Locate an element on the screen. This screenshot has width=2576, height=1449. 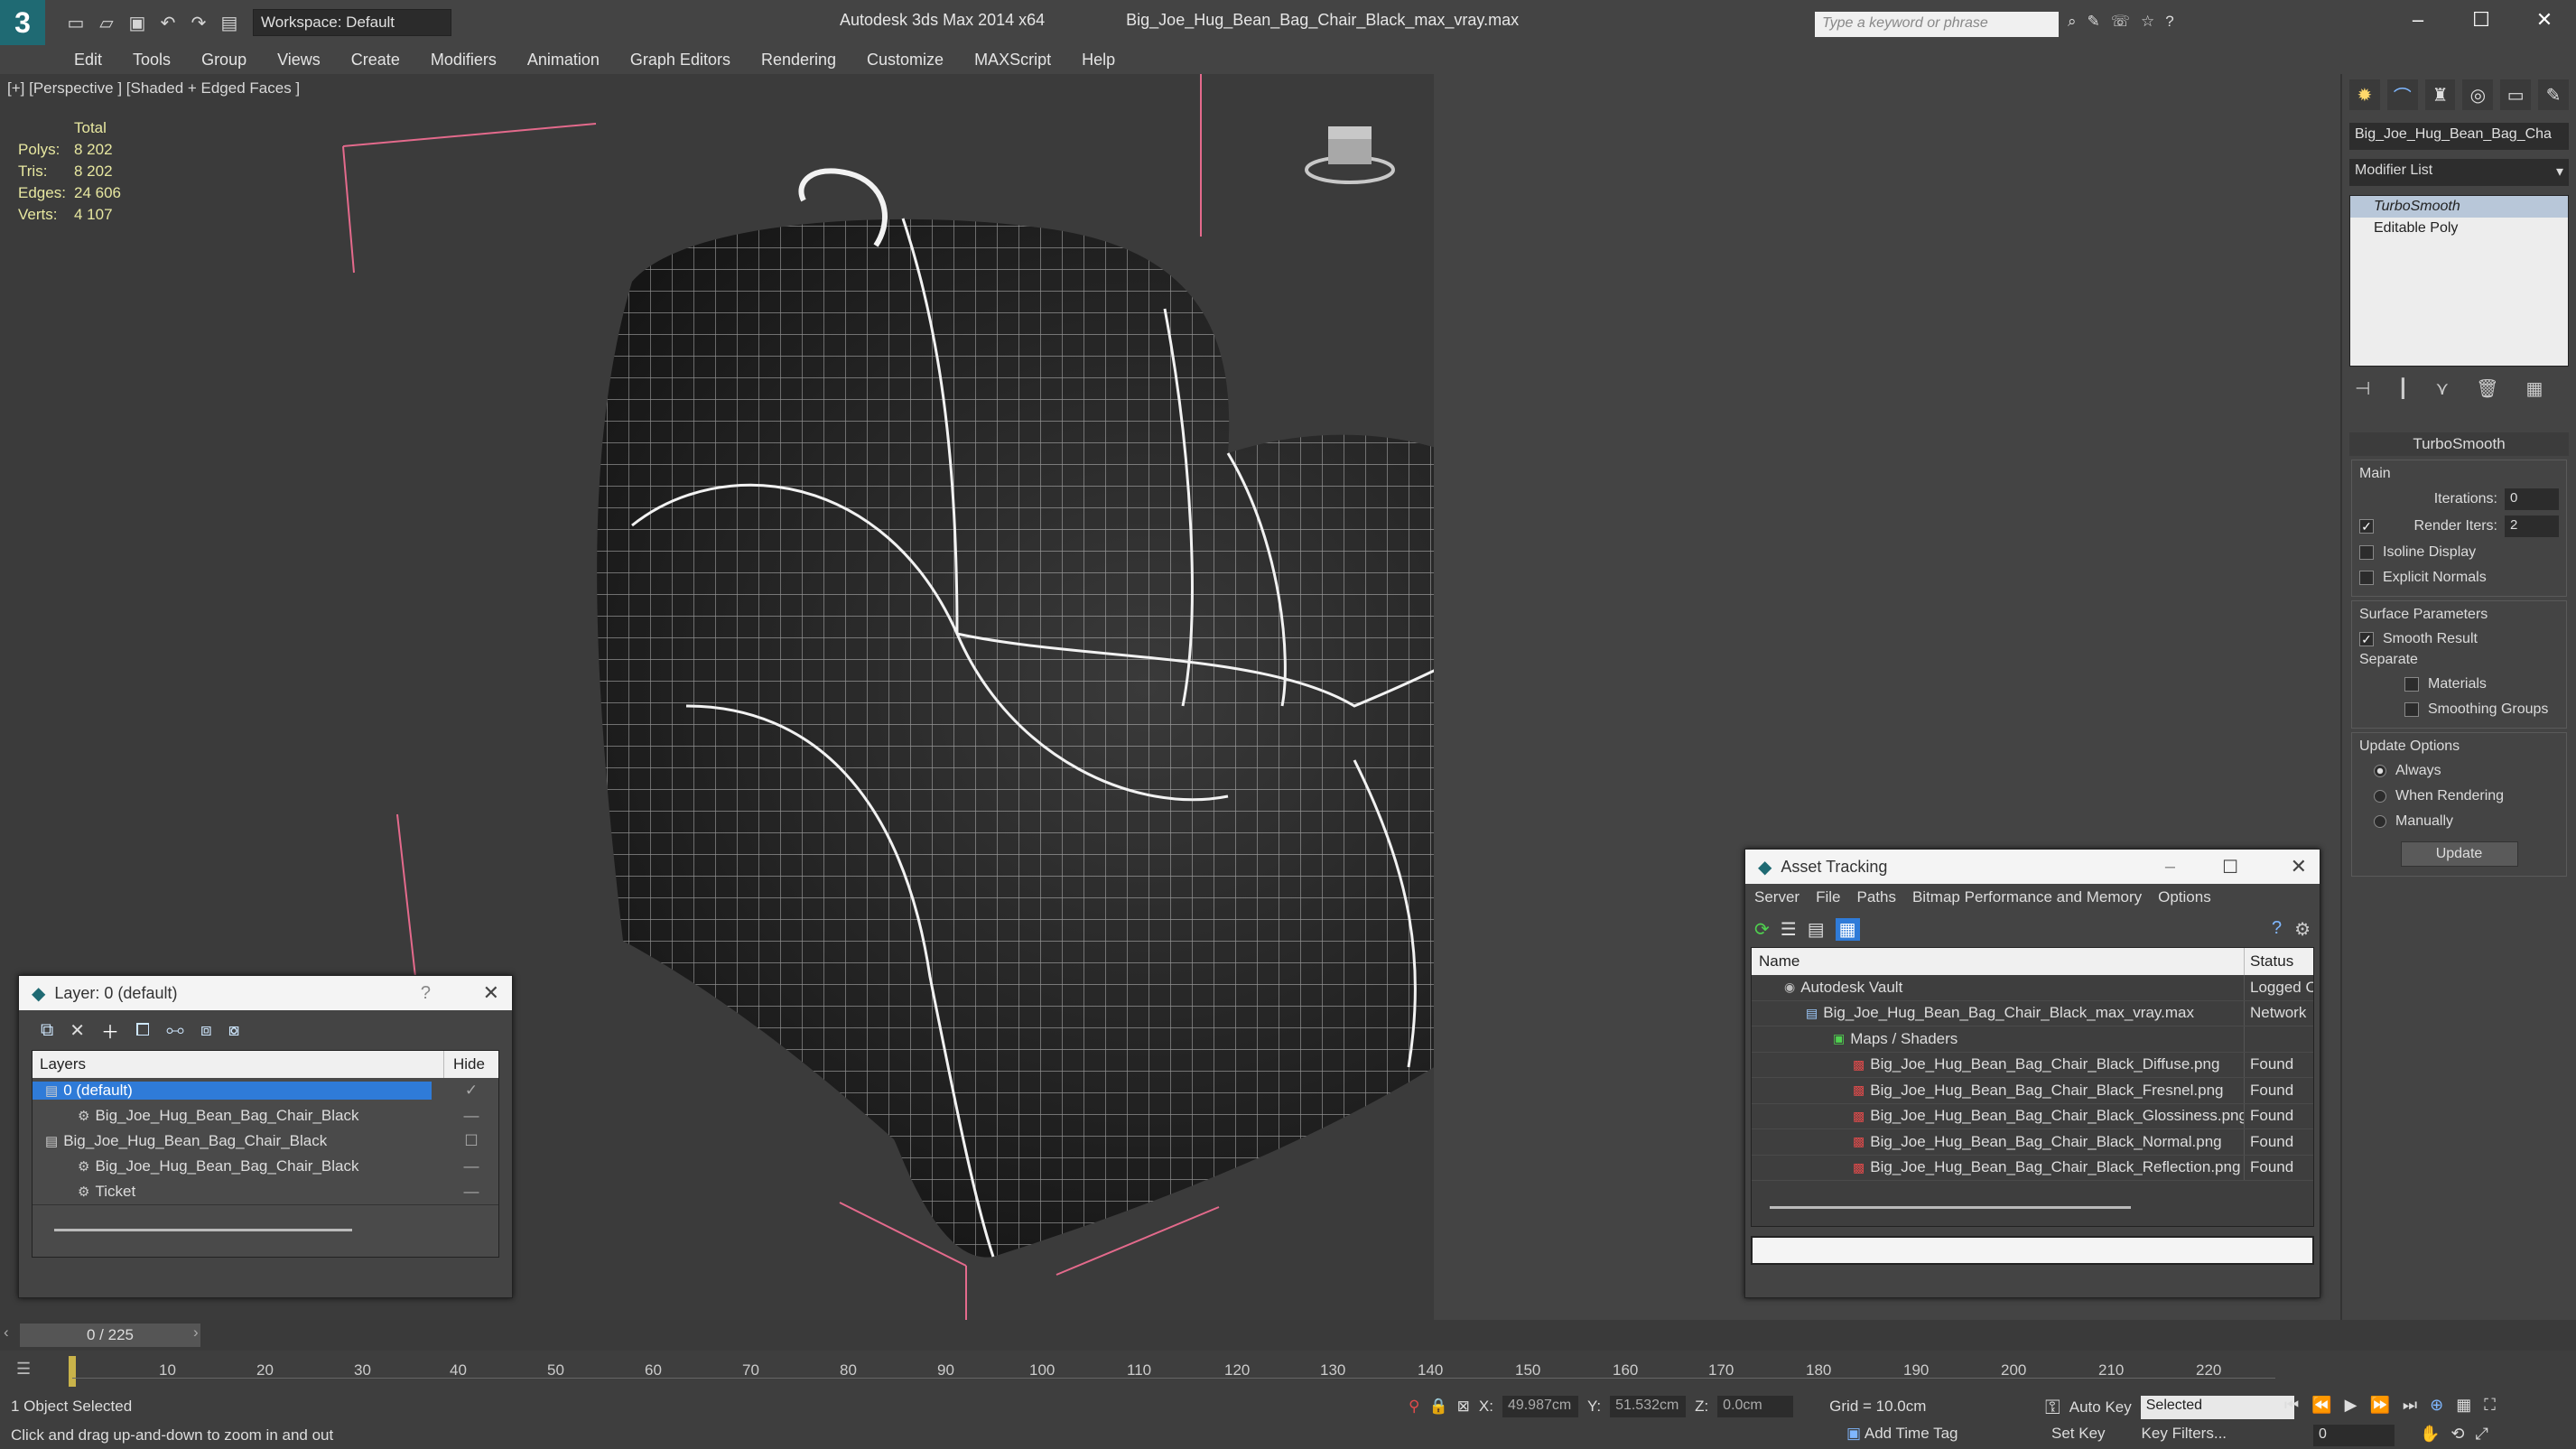
configure-sets-icon: ▦ is located at coordinates (2534, 388).